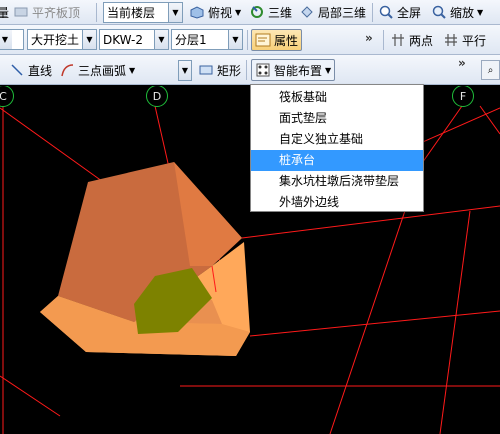 Image resolution: width=500 pixels, height=434 pixels. I want to click on element-type-select: 大开挖土 ▼, so click(62, 39).